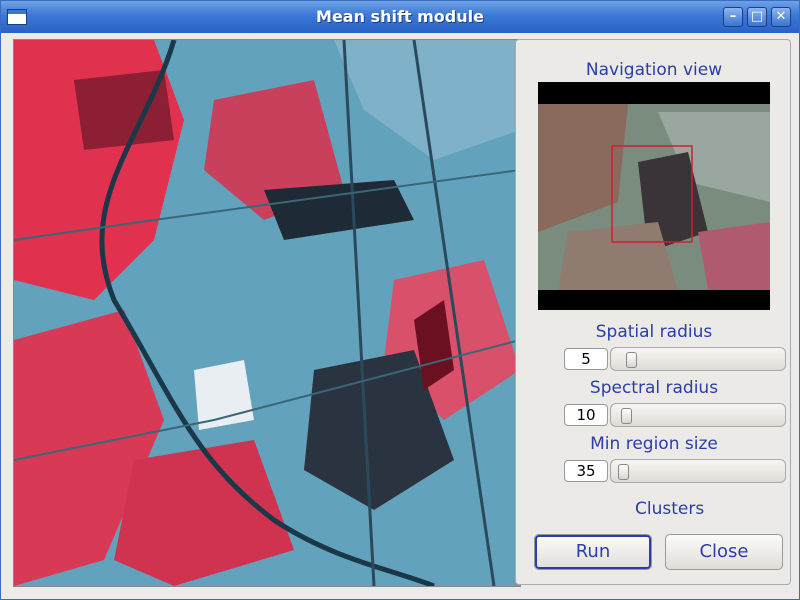 The width and height of the screenshot is (800, 600). I want to click on spectral-radius-field: 10, so click(586, 415).